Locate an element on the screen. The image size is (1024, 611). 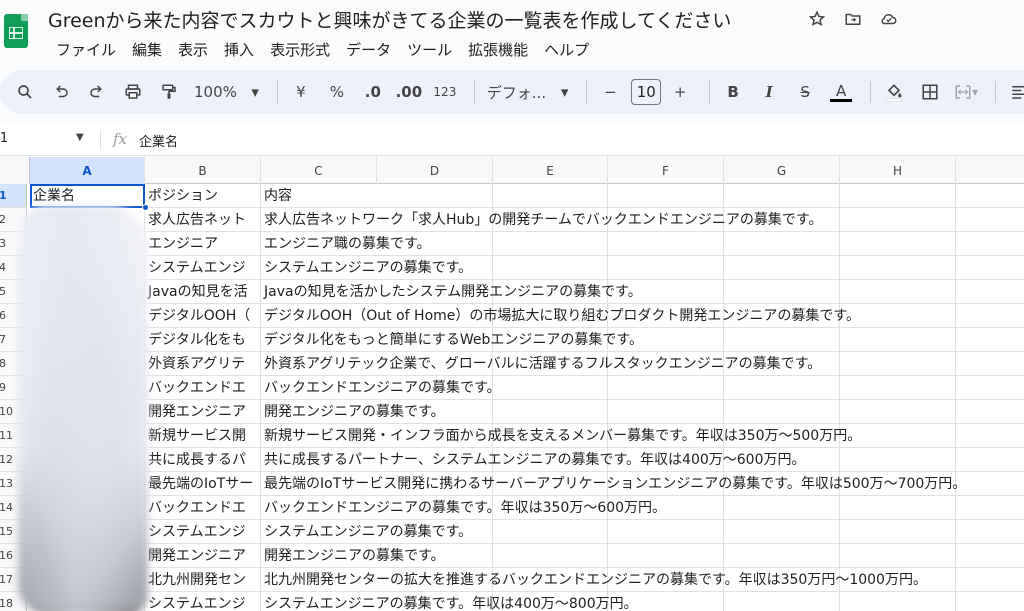
cell-position: 開発エンジニア is located at coordinates (203, 556).